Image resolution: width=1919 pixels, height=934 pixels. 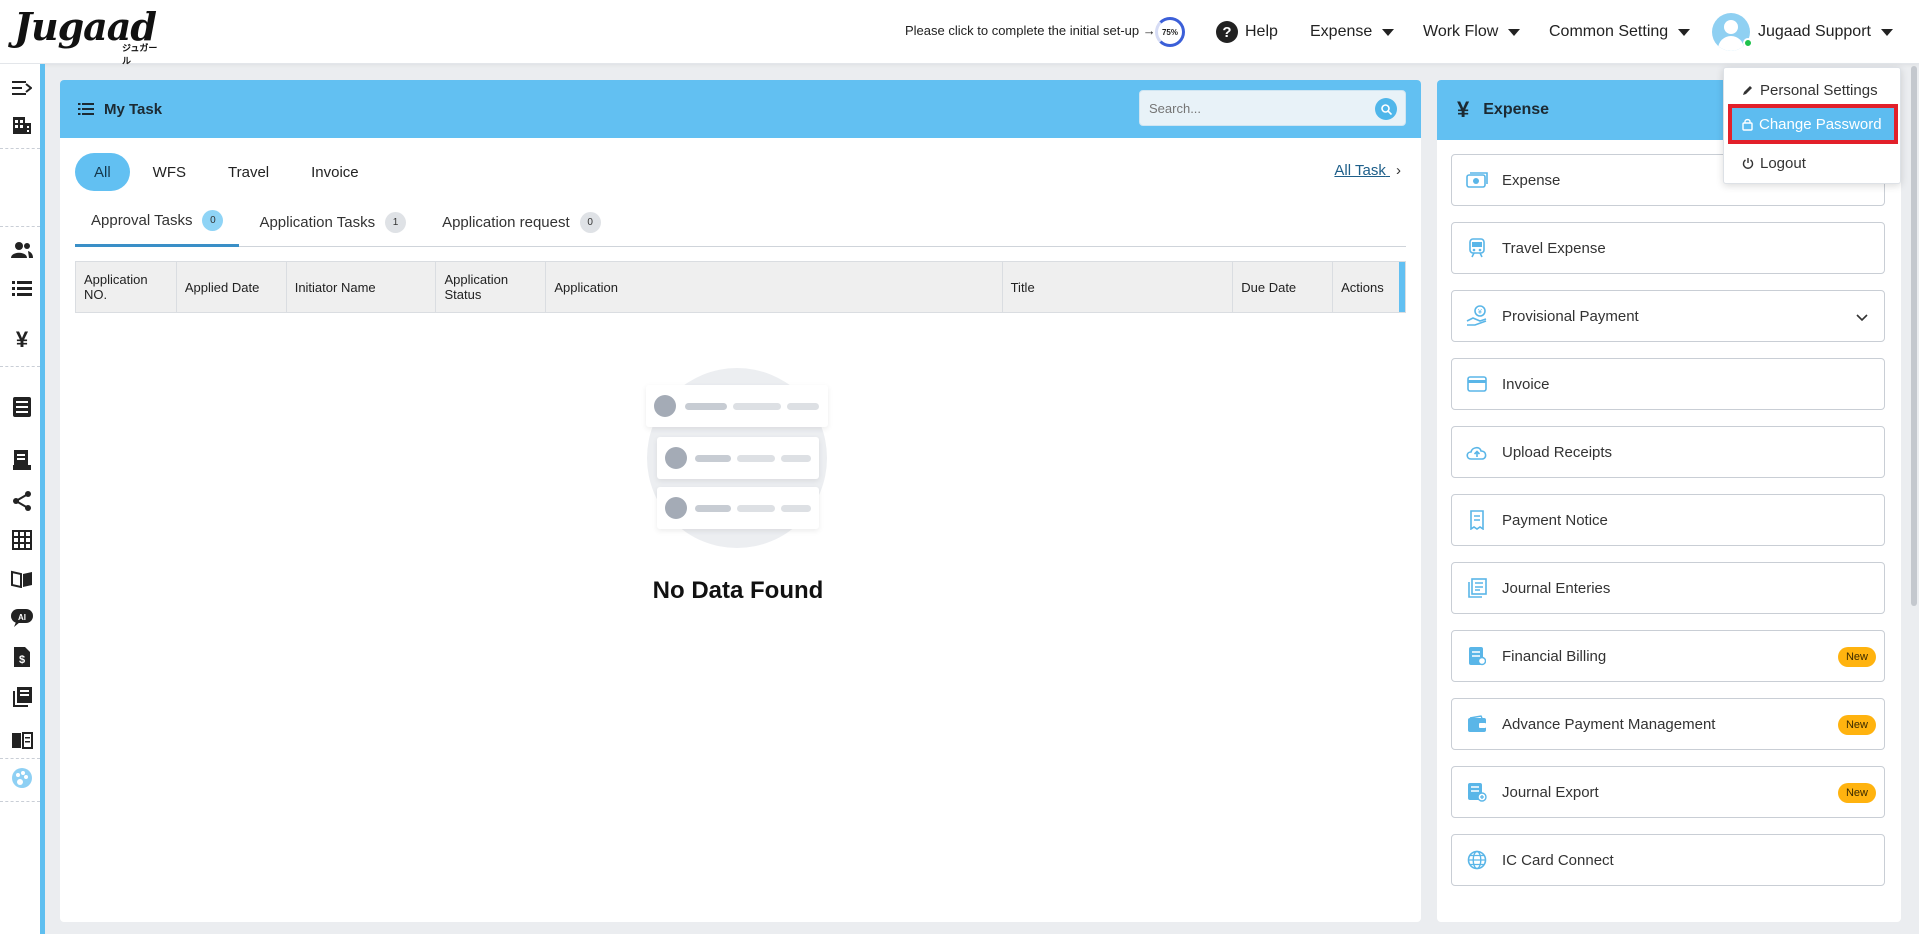 I want to click on chevron-down-icon, so click(x=1862, y=317).